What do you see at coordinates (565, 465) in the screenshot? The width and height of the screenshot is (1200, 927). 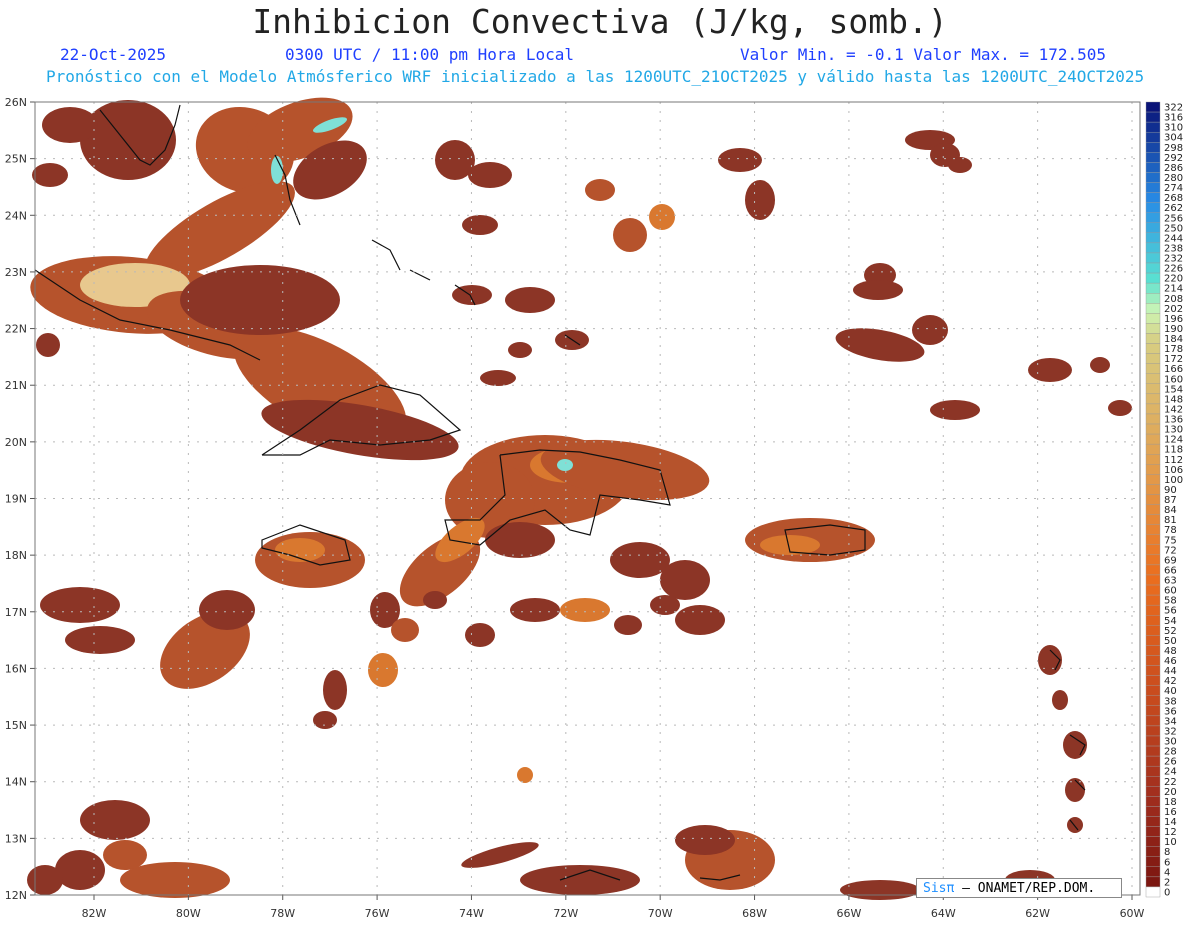 I see `cin-blob-high` at bounding box center [565, 465].